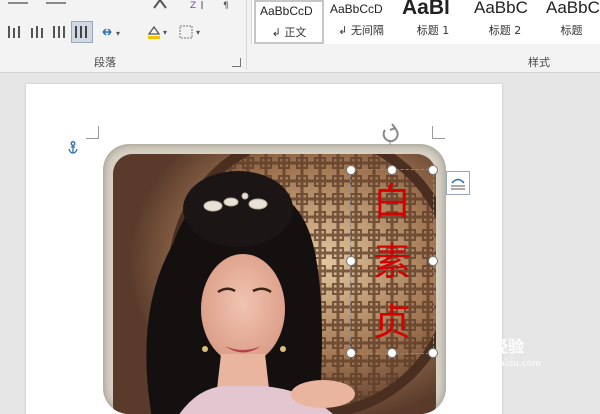  What do you see at coordinates (289, 32) in the screenshot?
I see `style-name: ↲ 正文` at bounding box center [289, 32].